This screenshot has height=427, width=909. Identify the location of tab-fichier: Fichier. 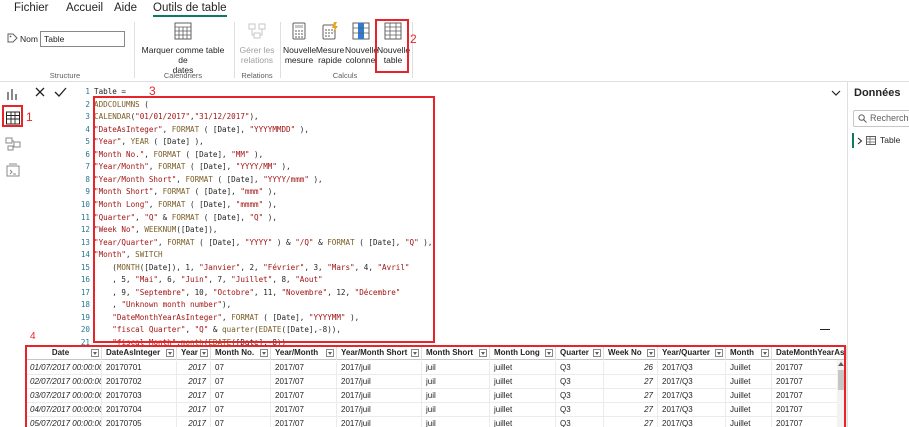
(31, 8).